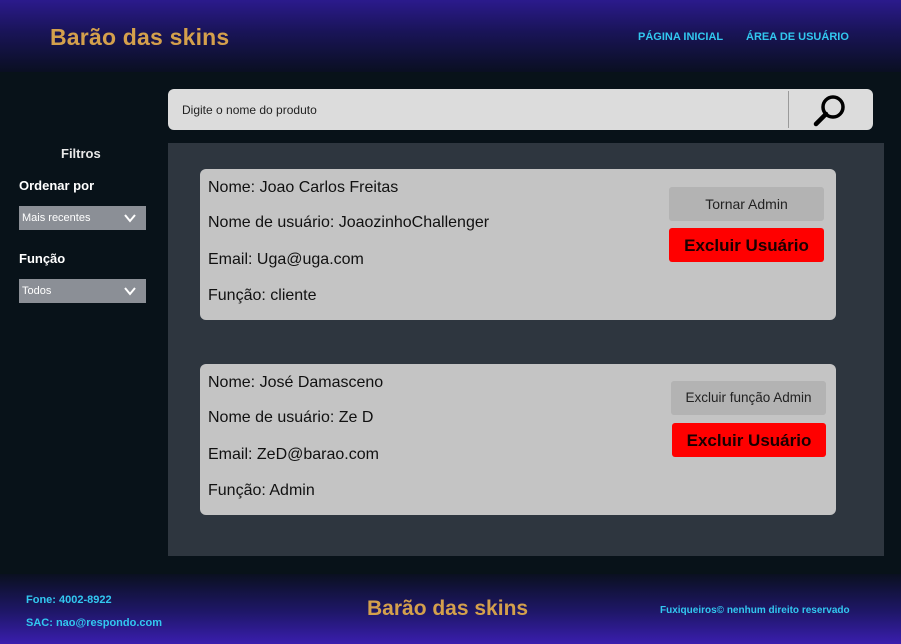 Image resolution: width=901 pixels, height=644 pixels. I want to click on nav-user-area-link: ÁREA DE USUÁRIO, so click(797, 37).